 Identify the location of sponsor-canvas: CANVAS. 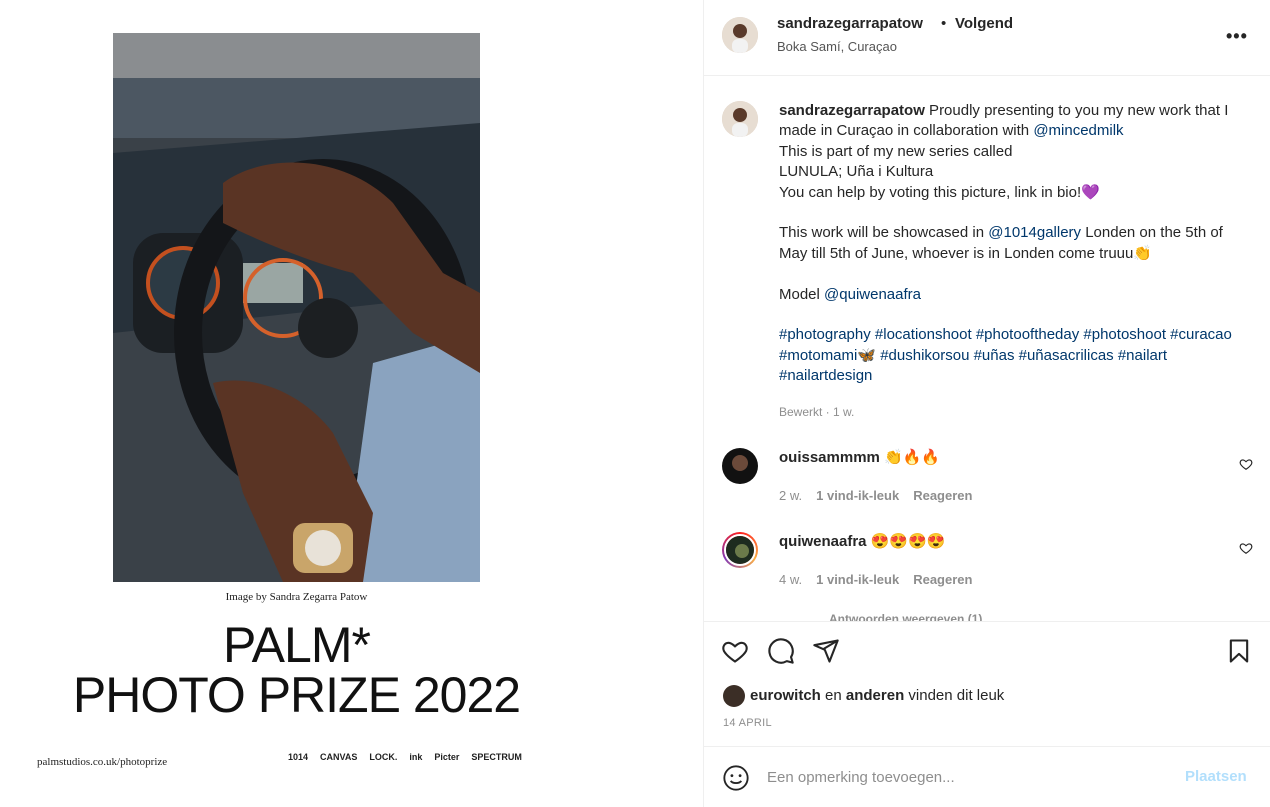
(339, 757).